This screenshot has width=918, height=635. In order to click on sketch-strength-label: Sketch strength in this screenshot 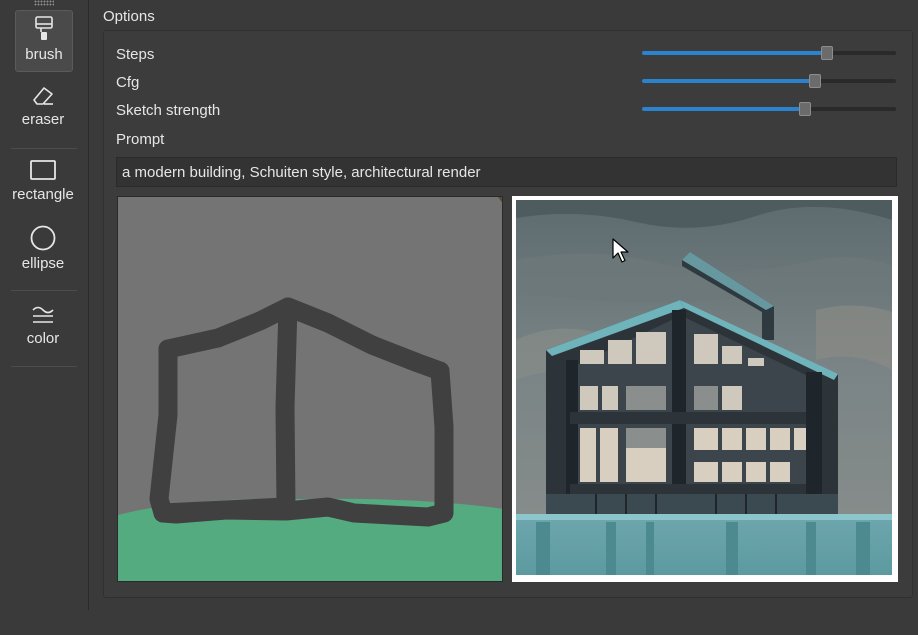, I will do `click(168, 110)`.